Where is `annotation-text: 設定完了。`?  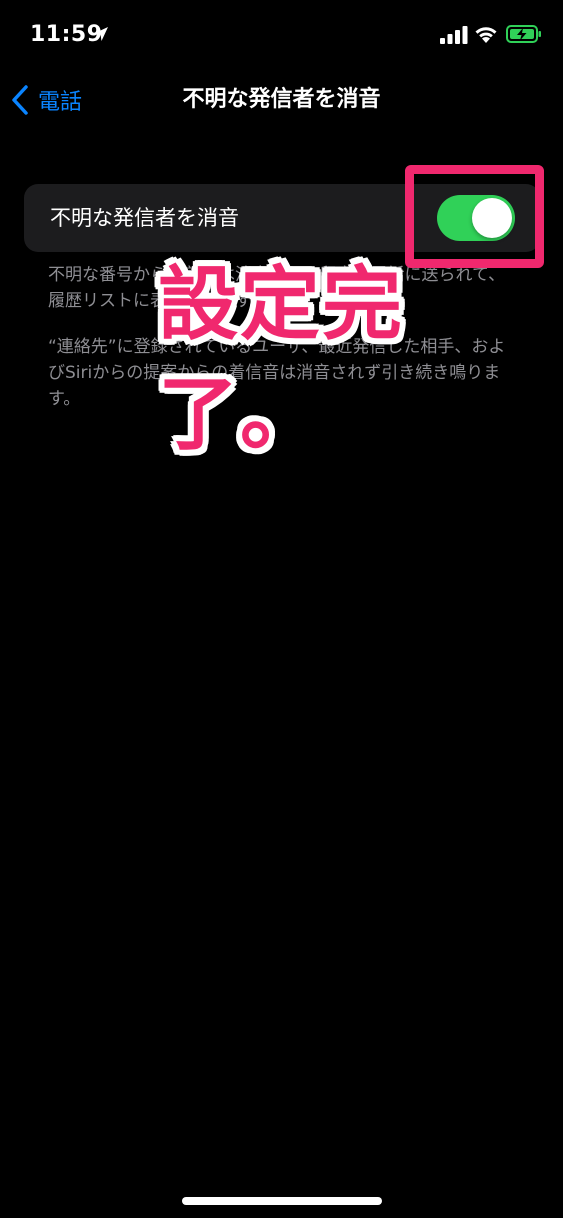 annotation-text: 設定完了。 is located at coordinates (281, 359).